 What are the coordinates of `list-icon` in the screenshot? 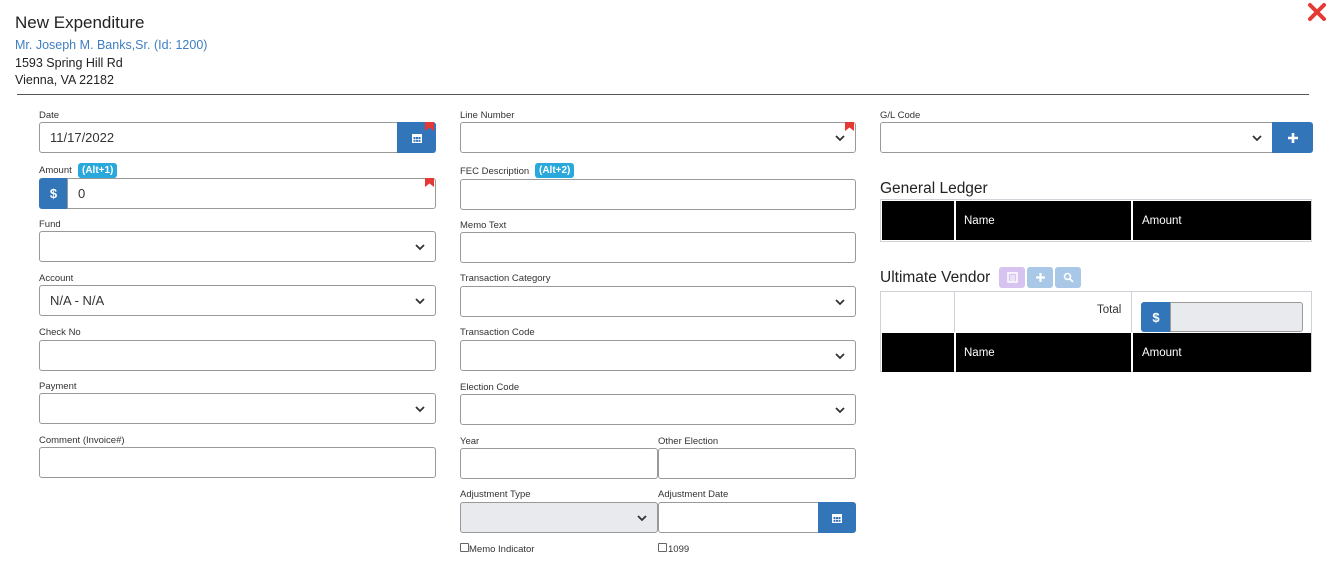 It's located at (1012, 277).